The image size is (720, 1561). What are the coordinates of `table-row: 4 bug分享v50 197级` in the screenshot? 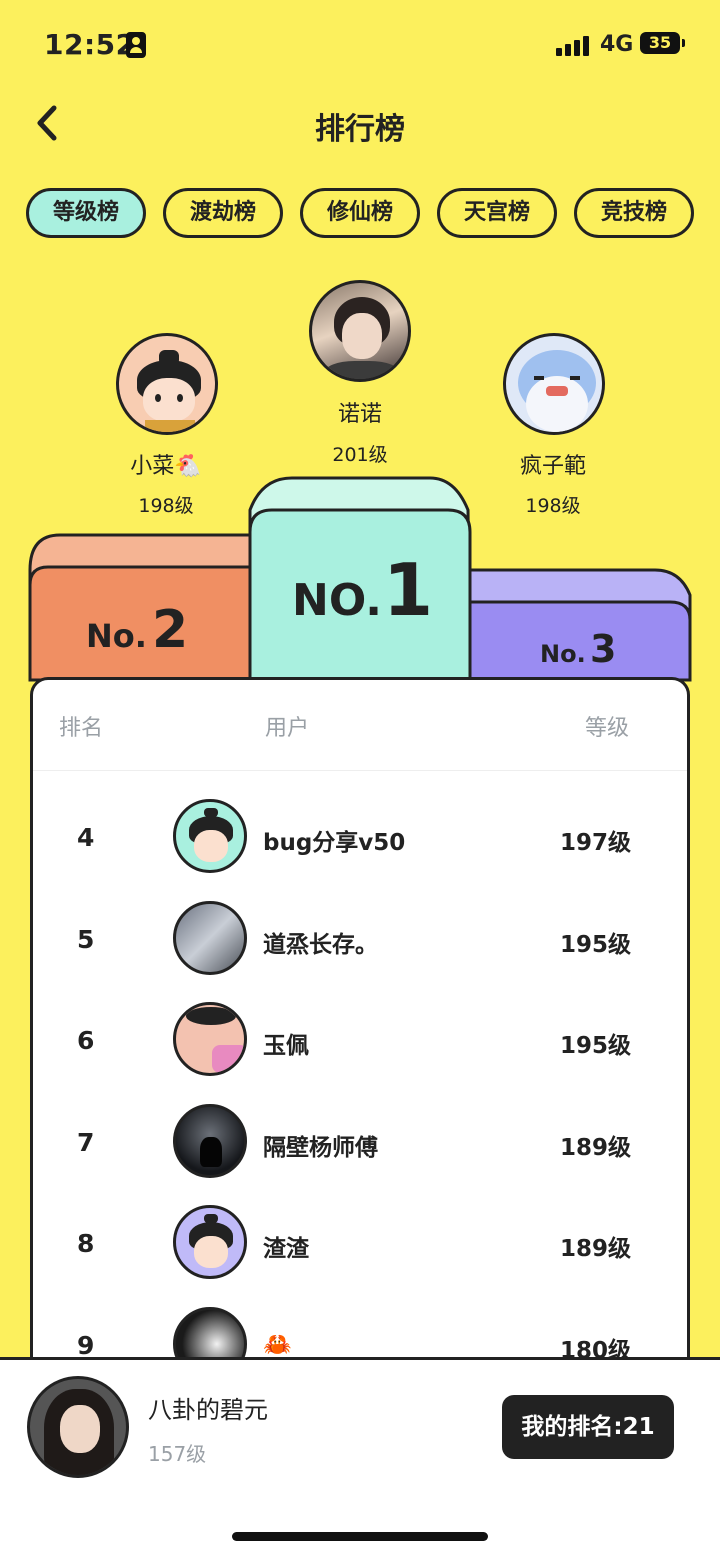 It's located at (360, 837).